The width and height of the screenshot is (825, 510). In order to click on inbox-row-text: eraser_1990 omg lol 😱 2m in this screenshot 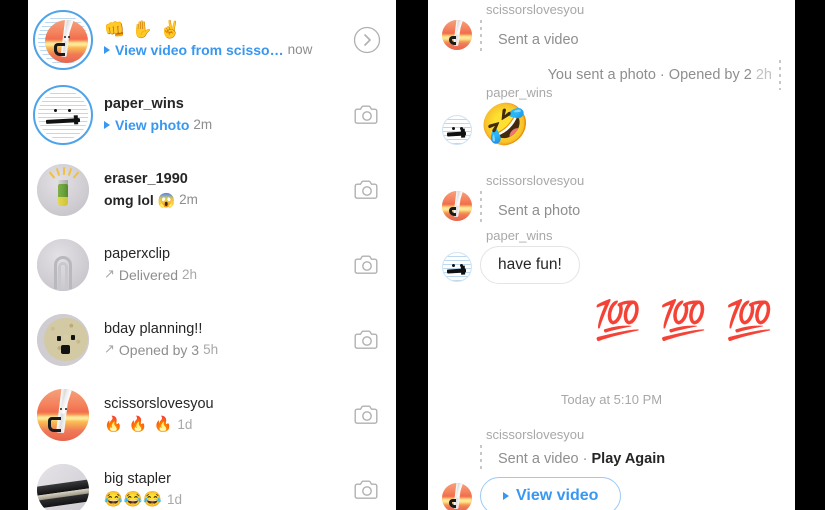, I will do `click(227, 190)`.